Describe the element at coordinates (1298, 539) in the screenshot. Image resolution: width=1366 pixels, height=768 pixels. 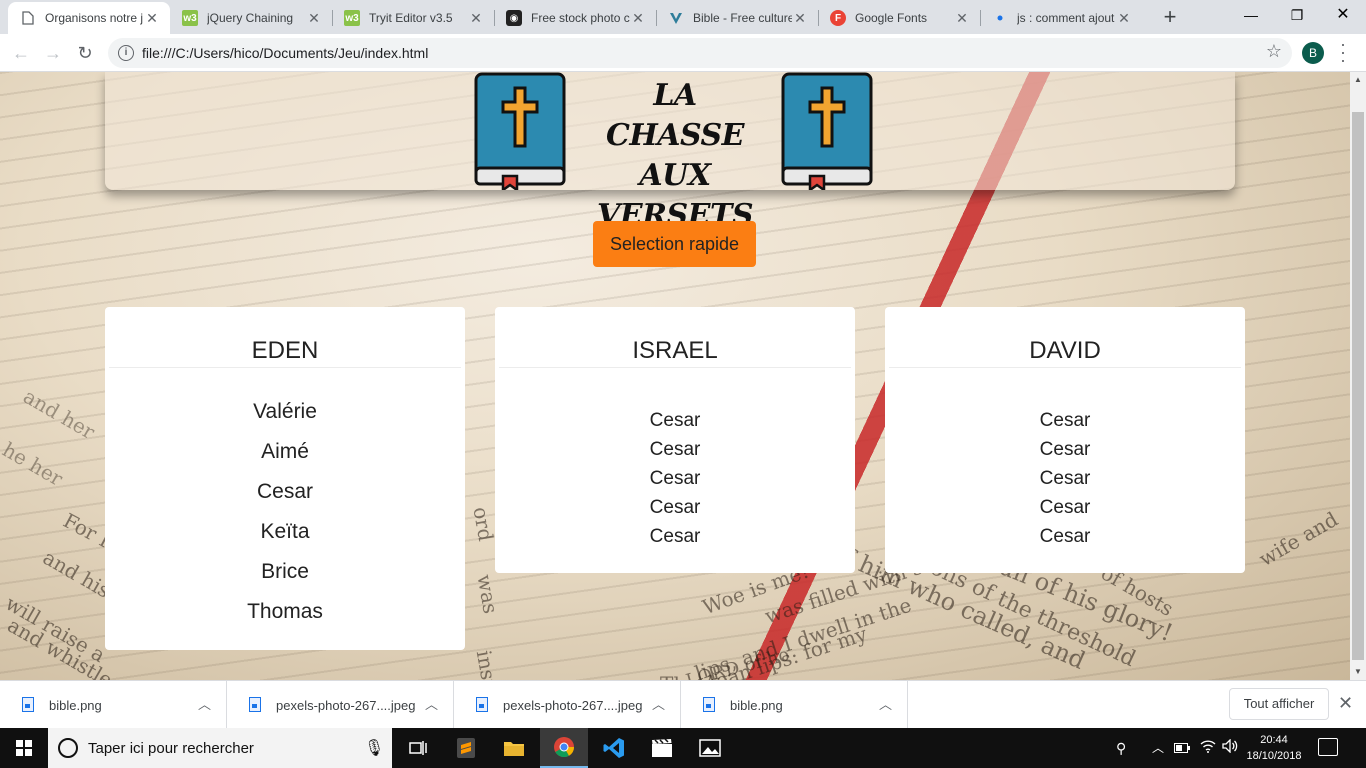
I see `bg-text: wife and` at that location.